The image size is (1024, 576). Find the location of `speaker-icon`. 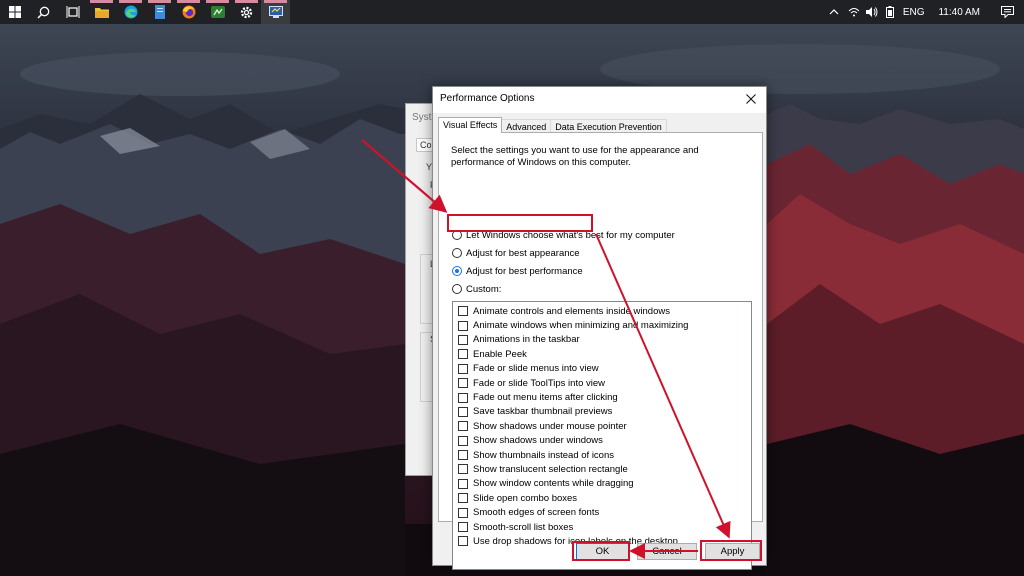

speaker-icon is located at coordinates (871, 12).